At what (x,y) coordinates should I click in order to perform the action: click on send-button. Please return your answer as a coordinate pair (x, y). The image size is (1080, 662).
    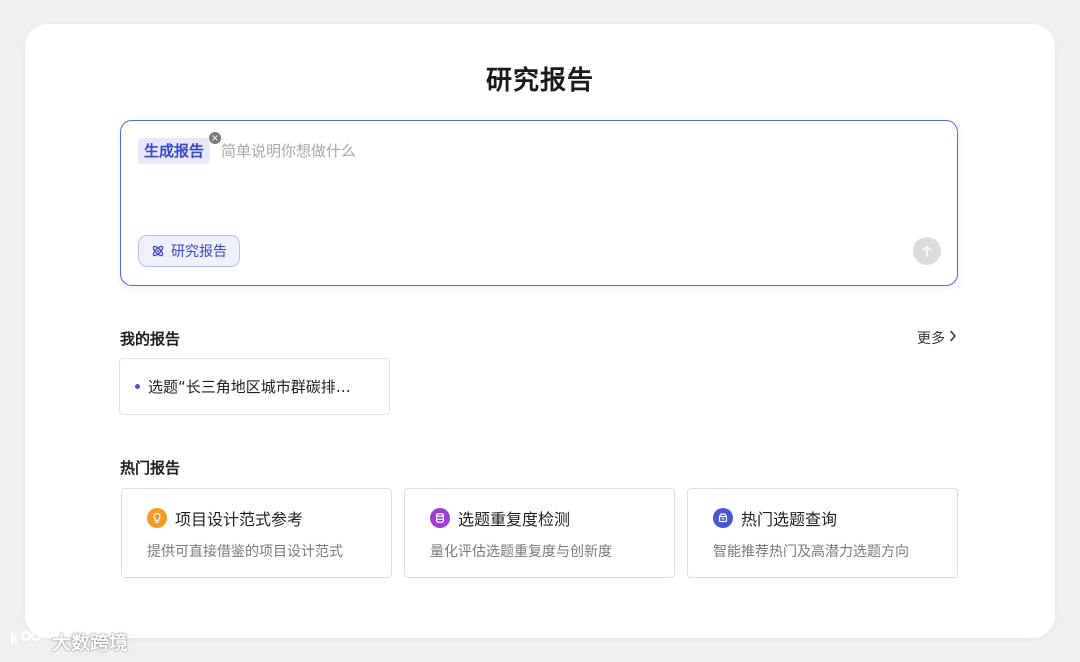
    Looking at the image, I should click on (927, 251).